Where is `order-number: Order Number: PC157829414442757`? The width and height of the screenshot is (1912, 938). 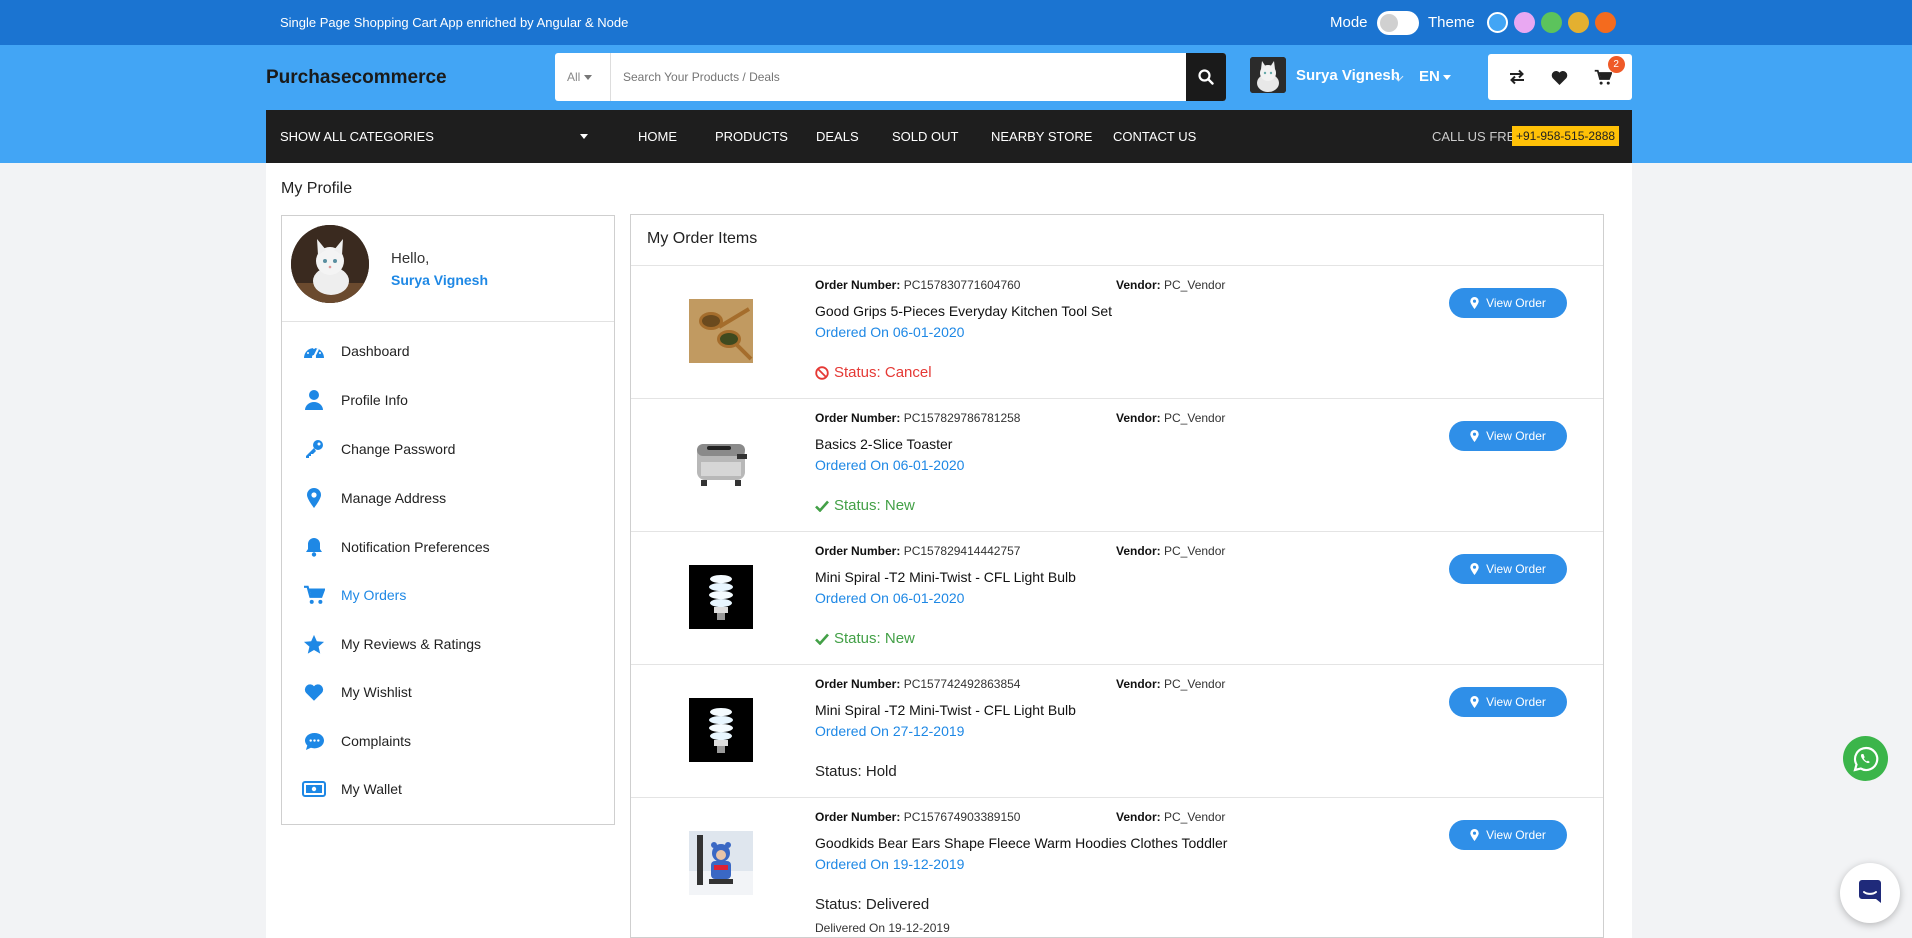 order-number: Order Number: PC157829414442757 is located at coordinates (917, 551).